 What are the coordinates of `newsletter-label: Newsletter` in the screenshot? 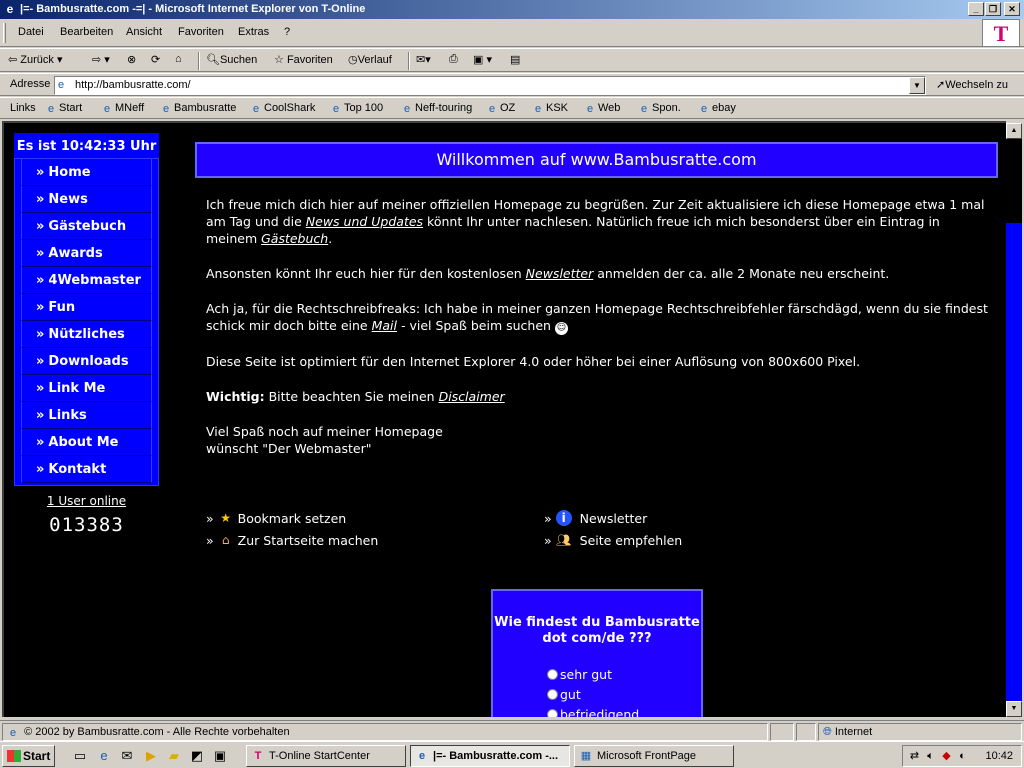 It's located at (613, 518).